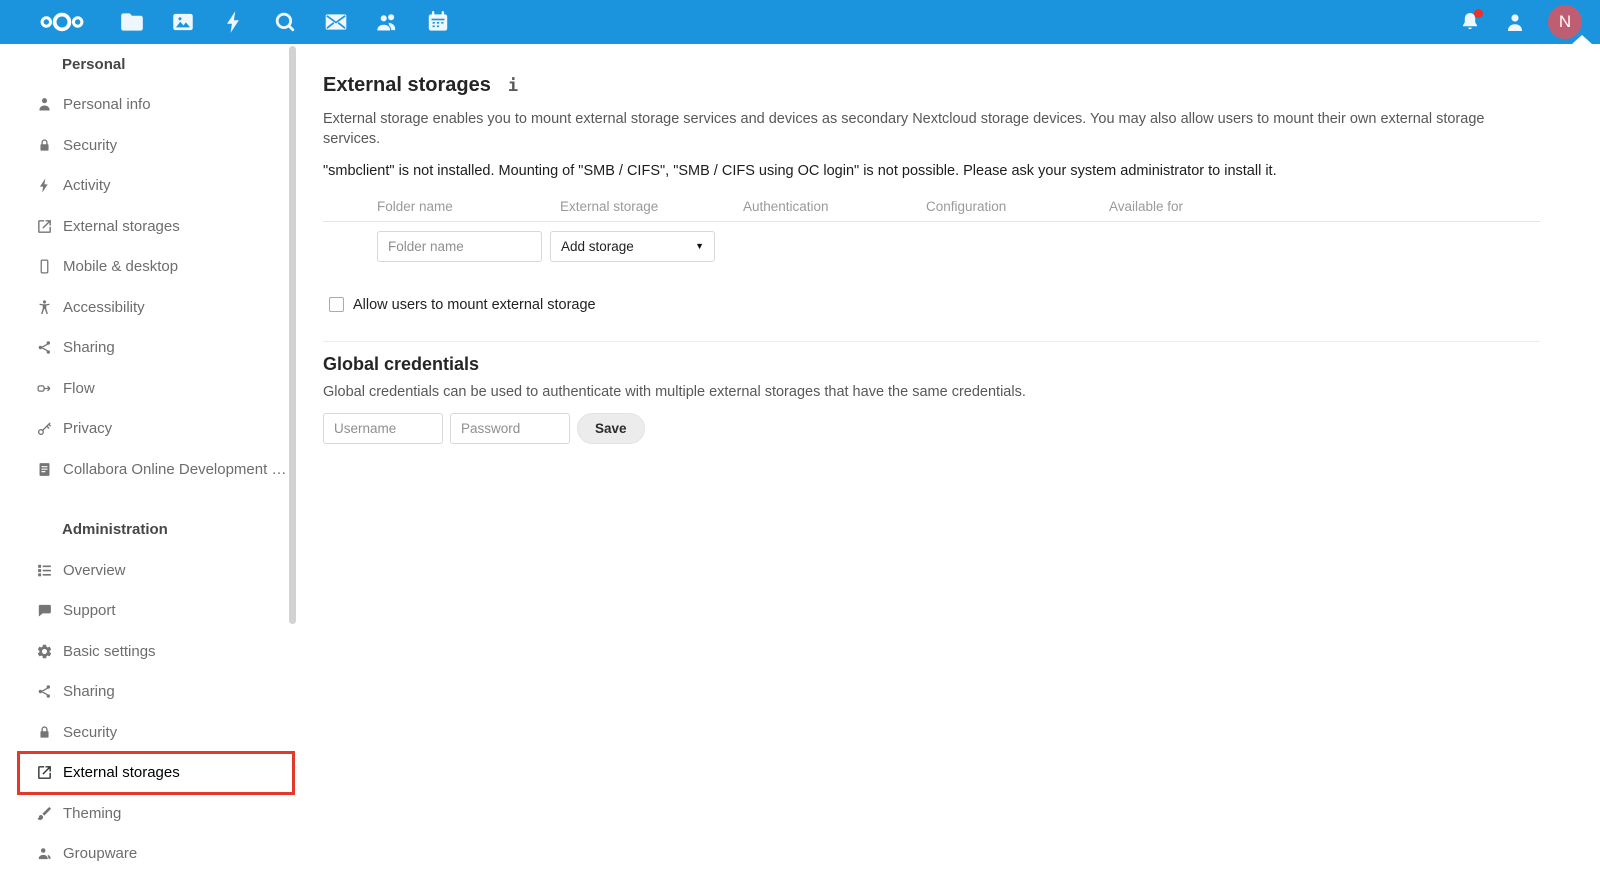  I want to click on allow-users-label: Allow users to mount external storage, so click(474, 304).